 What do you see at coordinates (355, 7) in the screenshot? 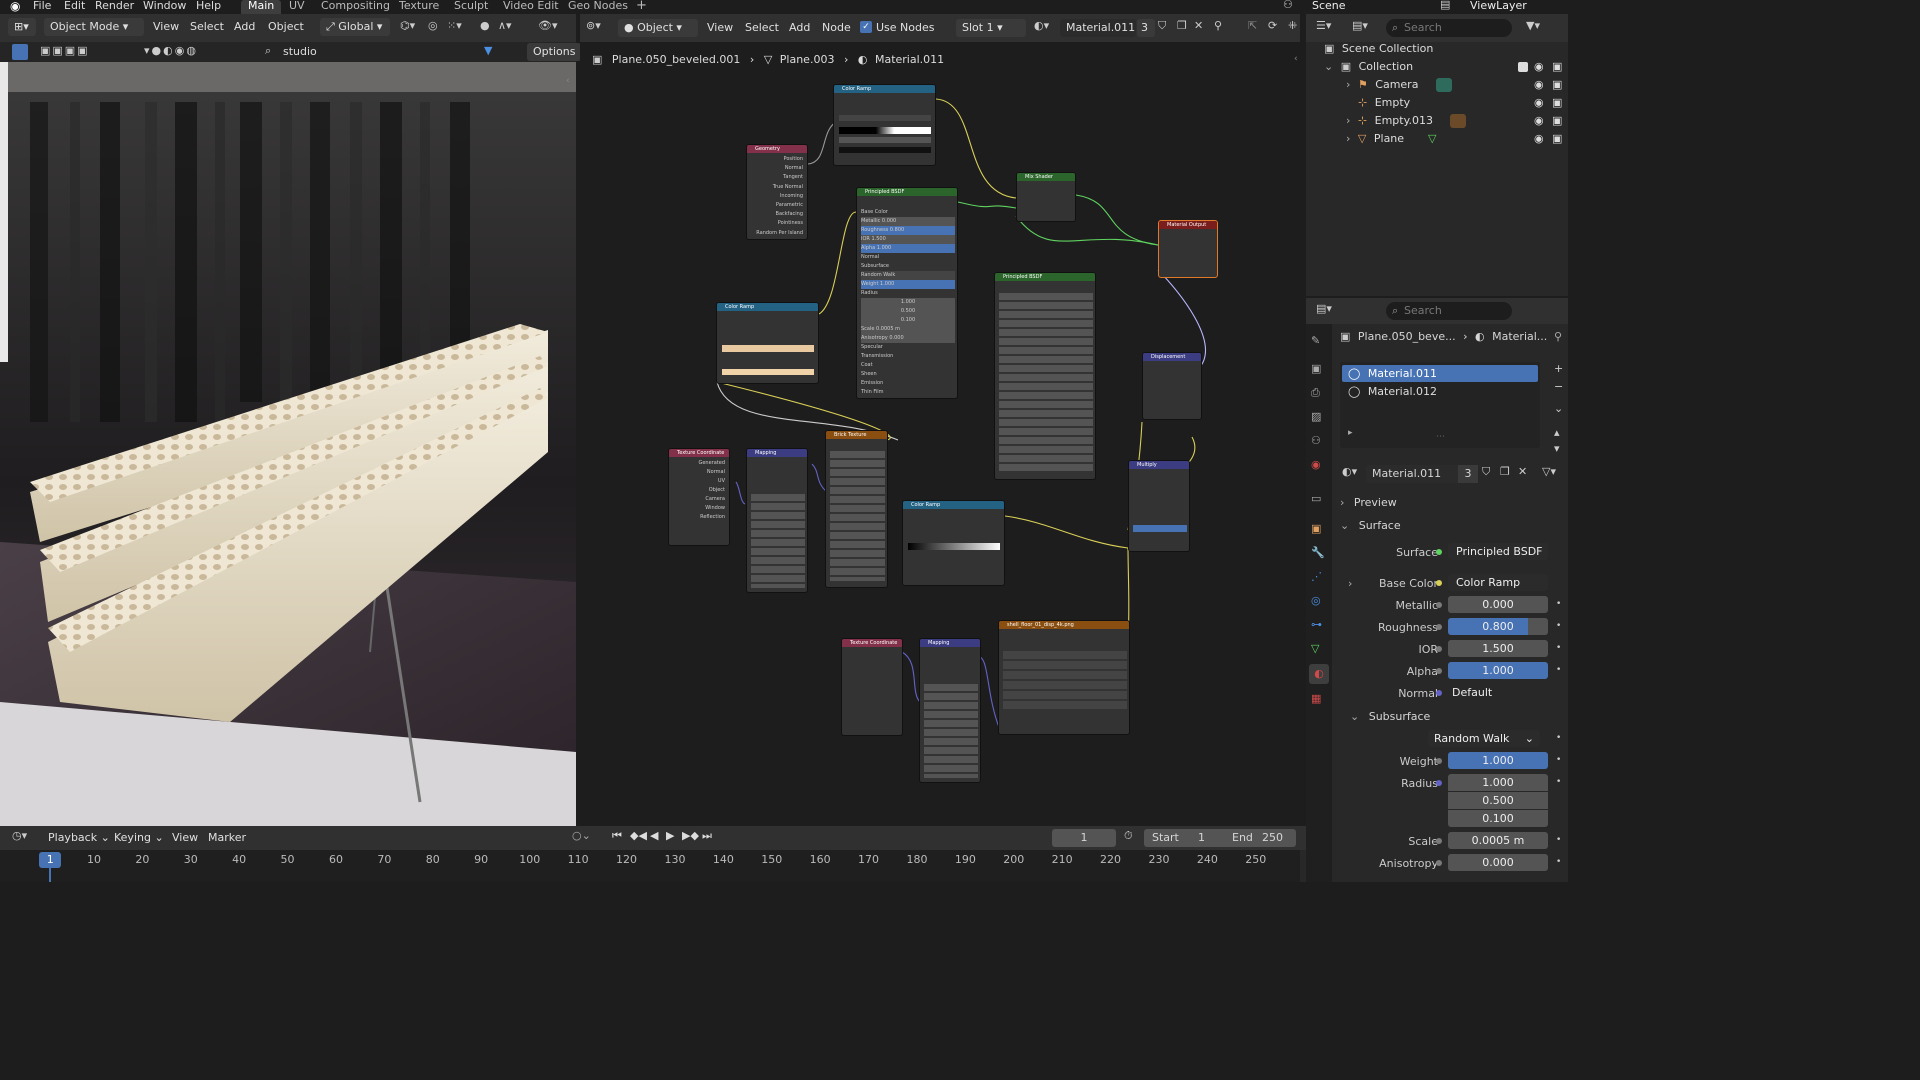
I see `workspace-tab-compositing: Compositing` at bounding box center [355, 7].